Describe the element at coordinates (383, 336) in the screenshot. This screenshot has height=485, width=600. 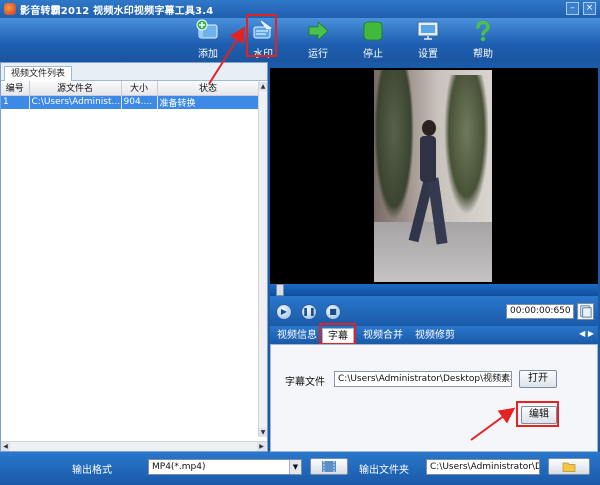
I see `tab-video-merge: 视频合并` at that location.